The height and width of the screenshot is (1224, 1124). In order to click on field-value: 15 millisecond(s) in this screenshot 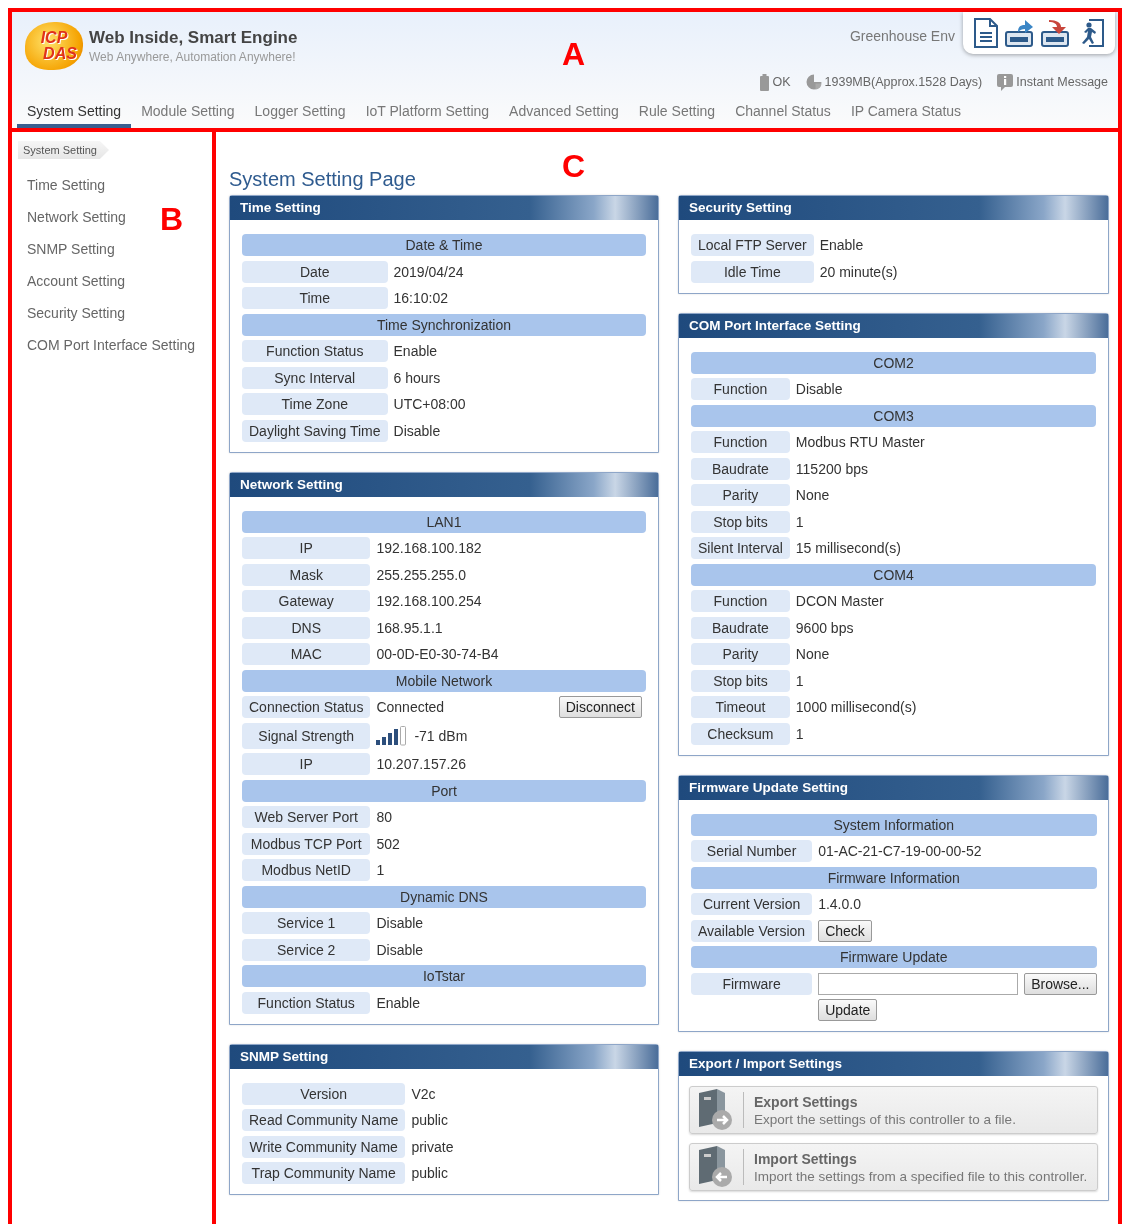, I will do `click(848, 548)`.